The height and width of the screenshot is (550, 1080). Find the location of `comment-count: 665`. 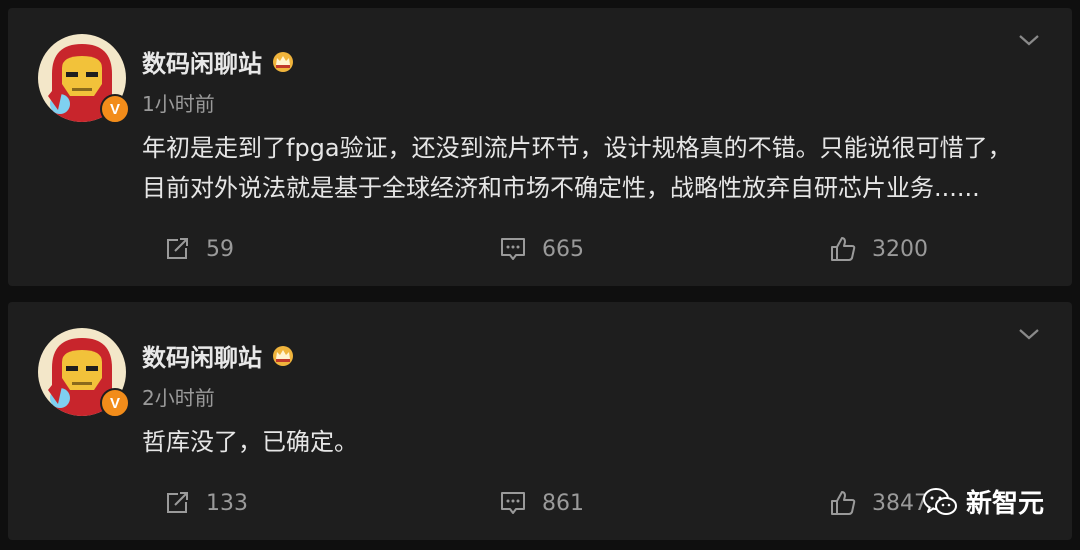

comment-count: 665 is located at coordinates (563, 249).